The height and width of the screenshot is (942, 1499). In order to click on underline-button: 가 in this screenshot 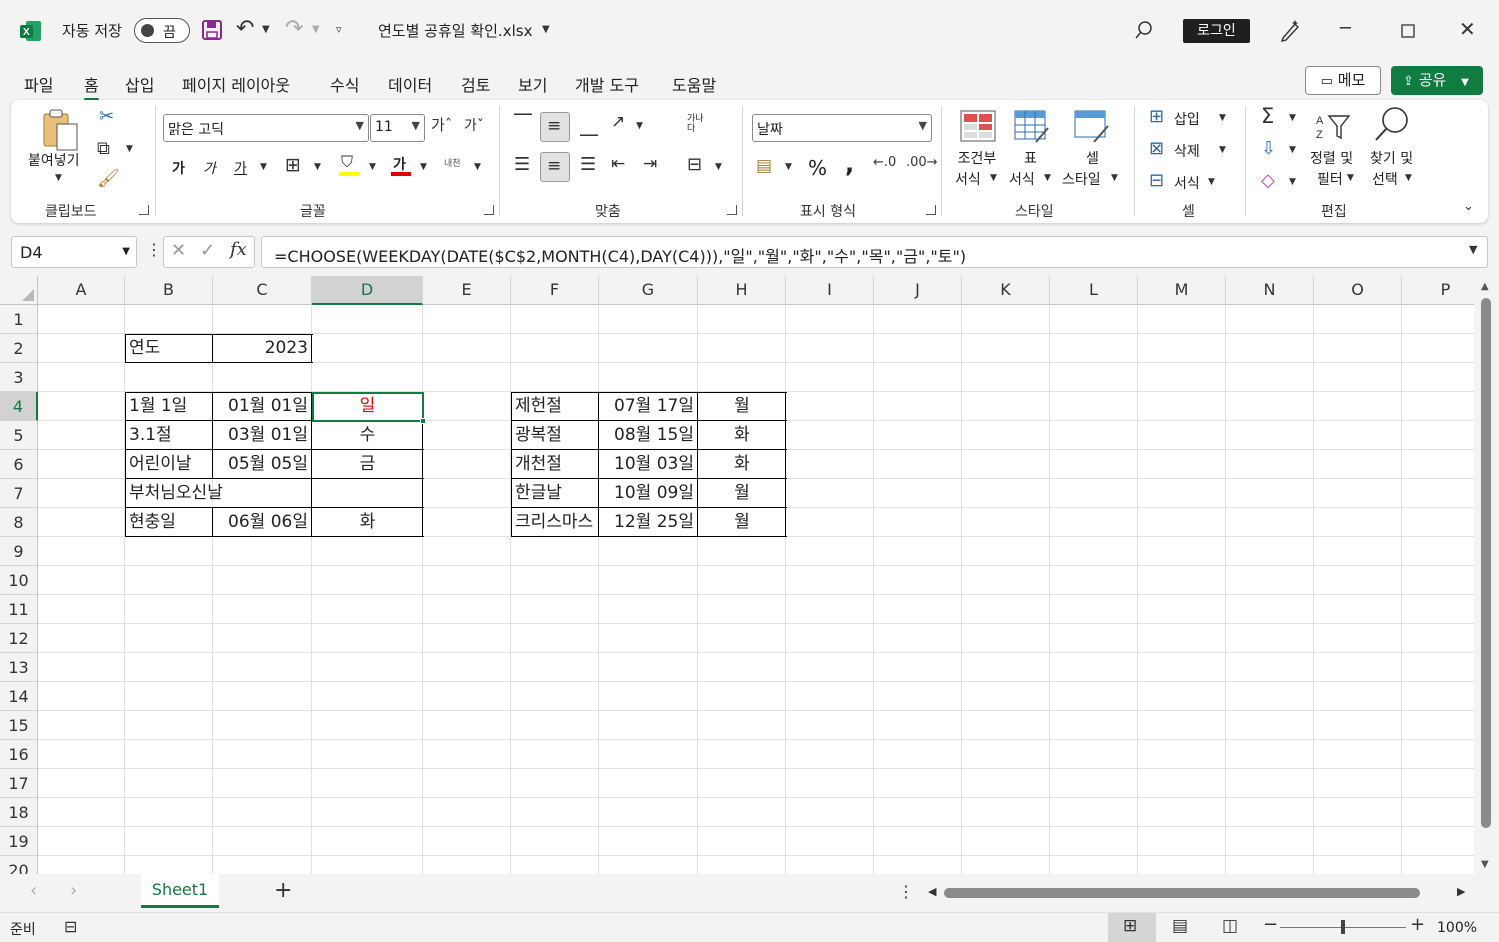, I will do `click(240, 168)`.